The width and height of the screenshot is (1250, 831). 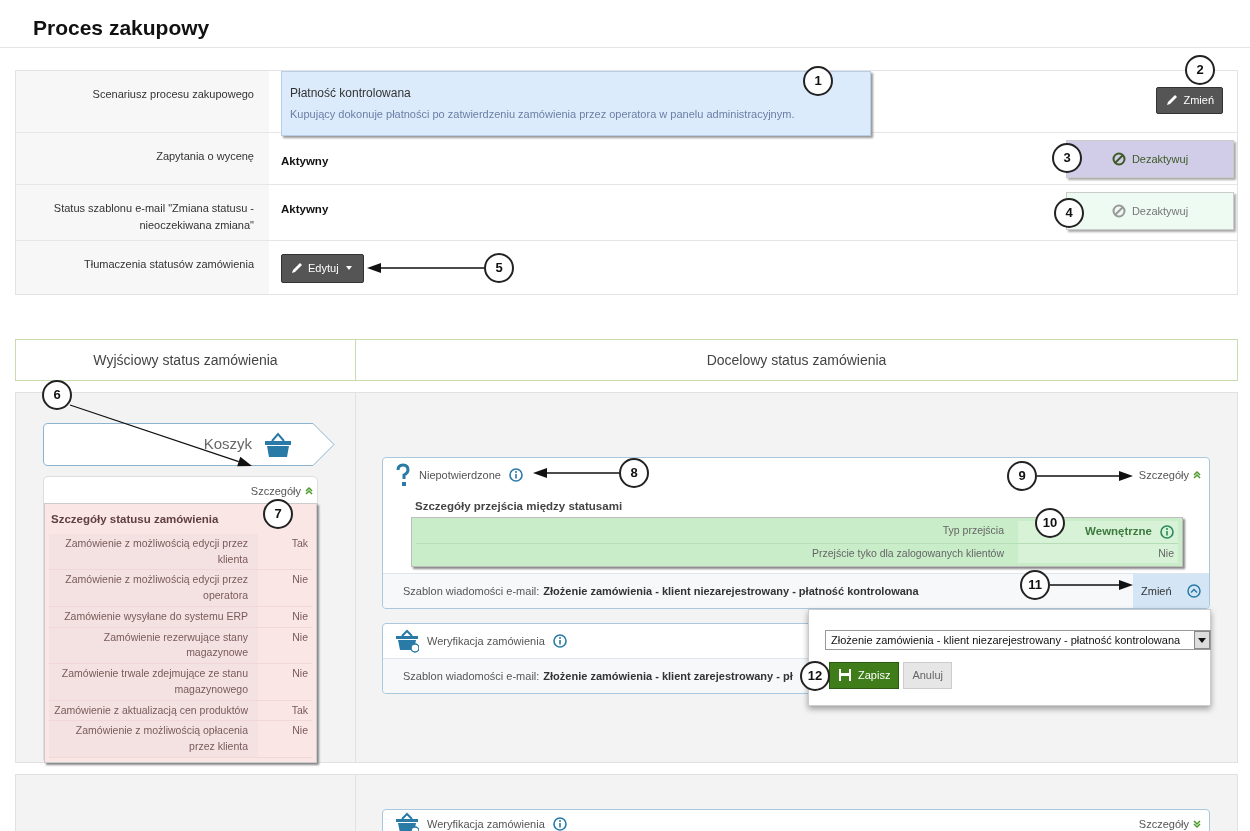 I want to click on setting-label: Scenariusz procesu zakupowego, so click(x=142, y=101).